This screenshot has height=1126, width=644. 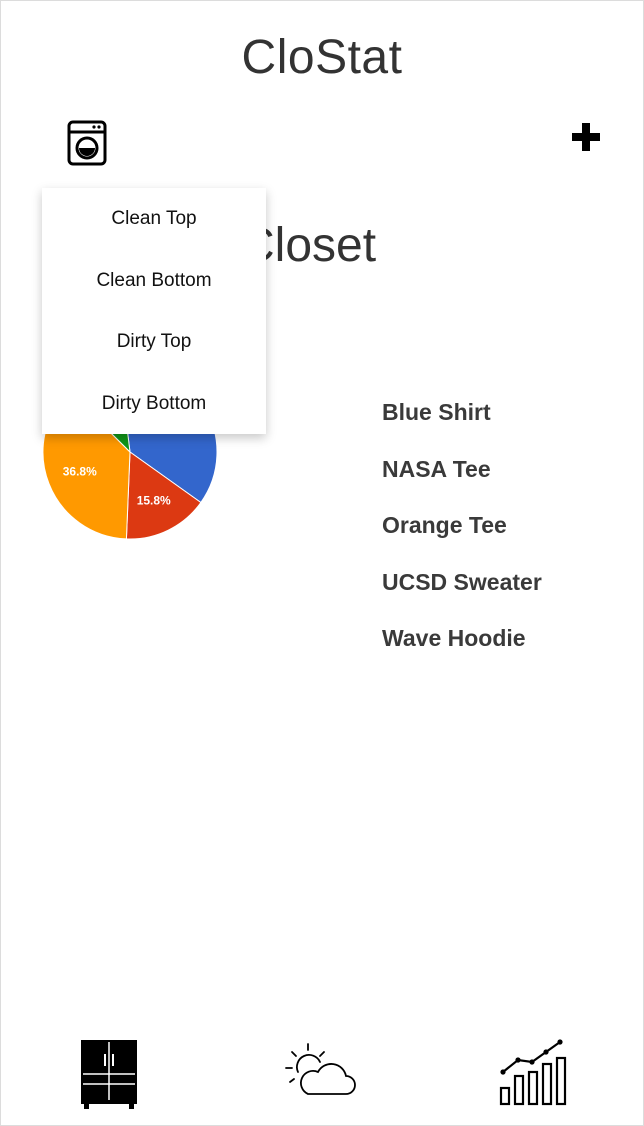 I want to click on weather-icon, so click(x=321, y=1075).